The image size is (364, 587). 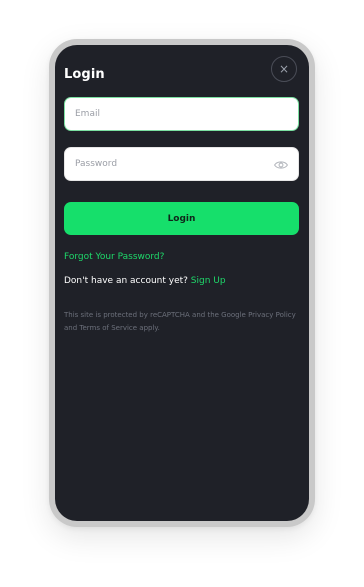 What do you see at coordinates (170, 114) in the screenshot?
I see `email-input` at bounding box center [170, 114].